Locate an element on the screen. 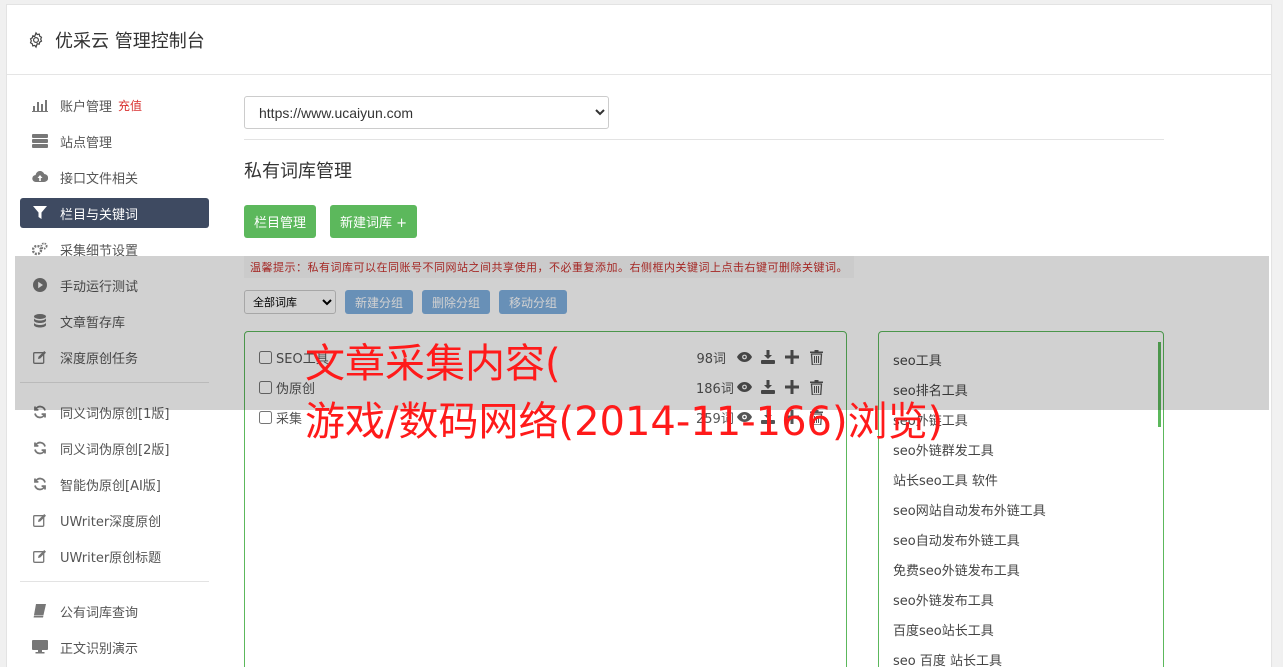 This screenshot has width=1283, height=667. book-icon is located at coordinates (39, 611).